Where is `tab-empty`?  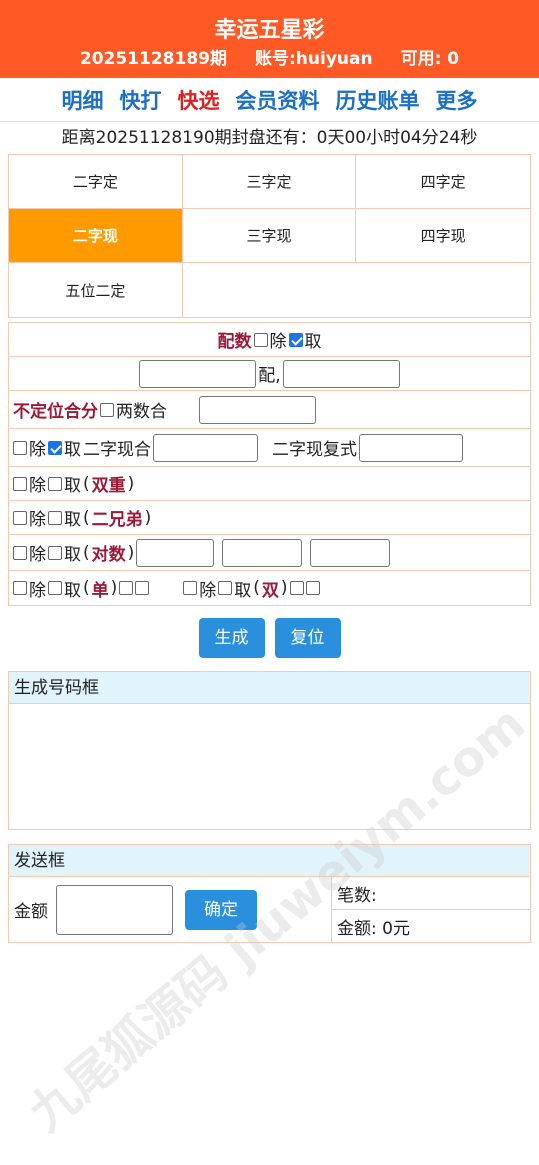
tab-empty is located at coordinates (356, 290).